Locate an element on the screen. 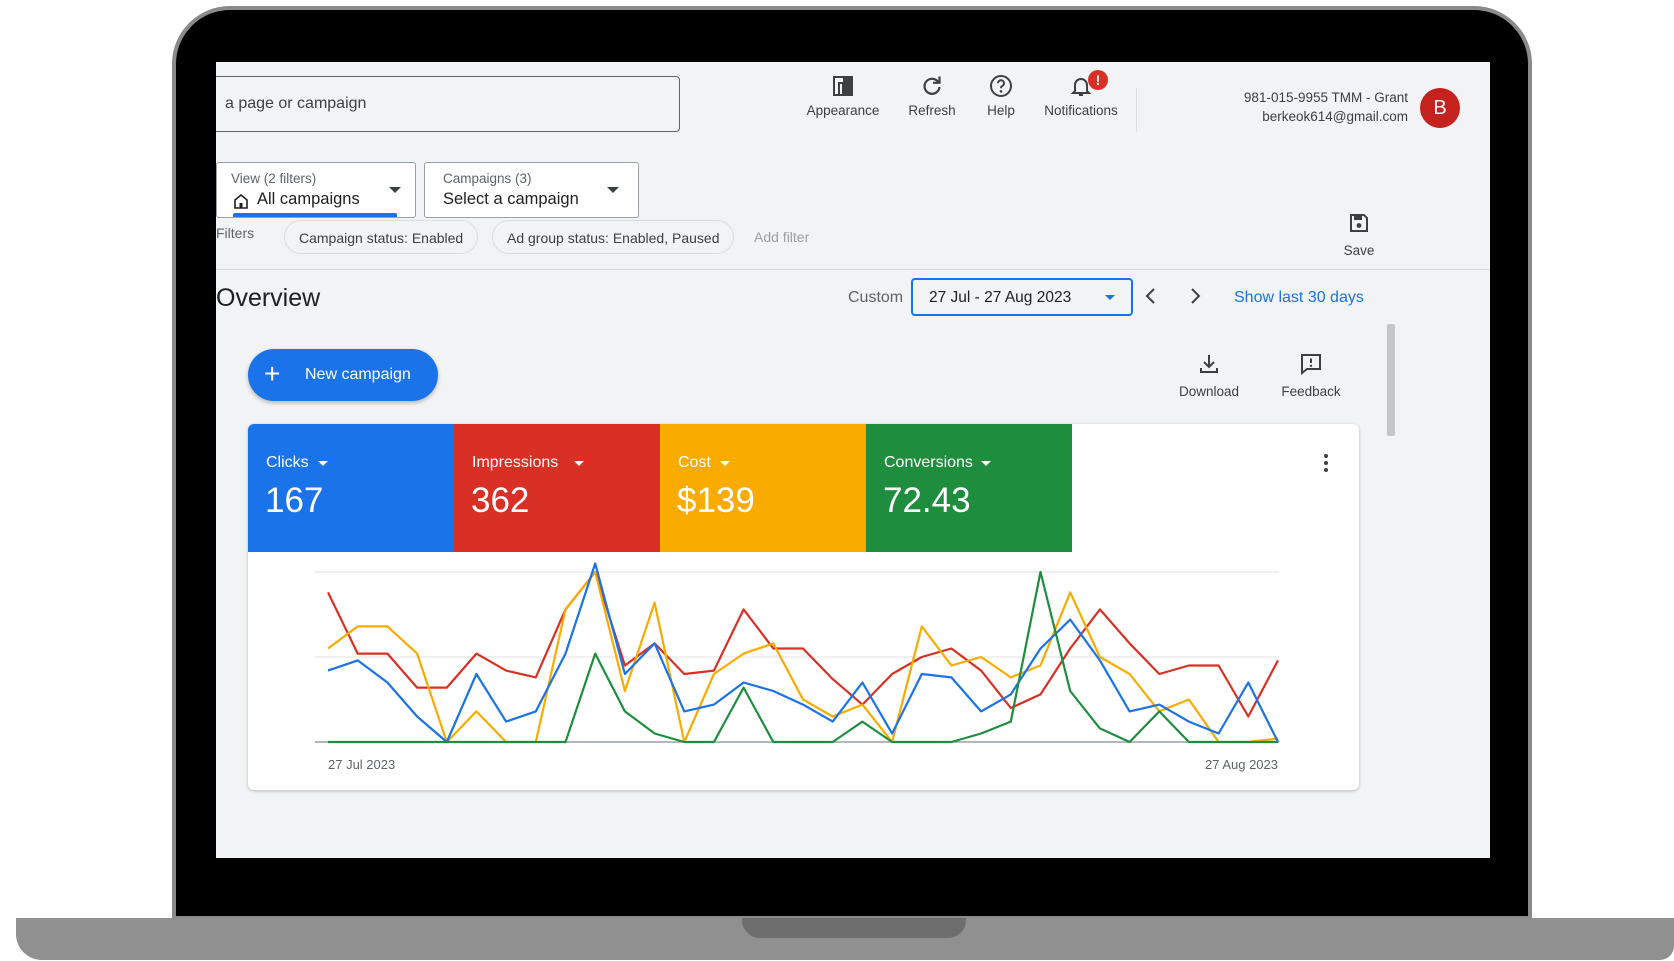 The width and height of the screenshot is (1674, 961). refresh-label: Refresh is located at coordinates (932, 110).